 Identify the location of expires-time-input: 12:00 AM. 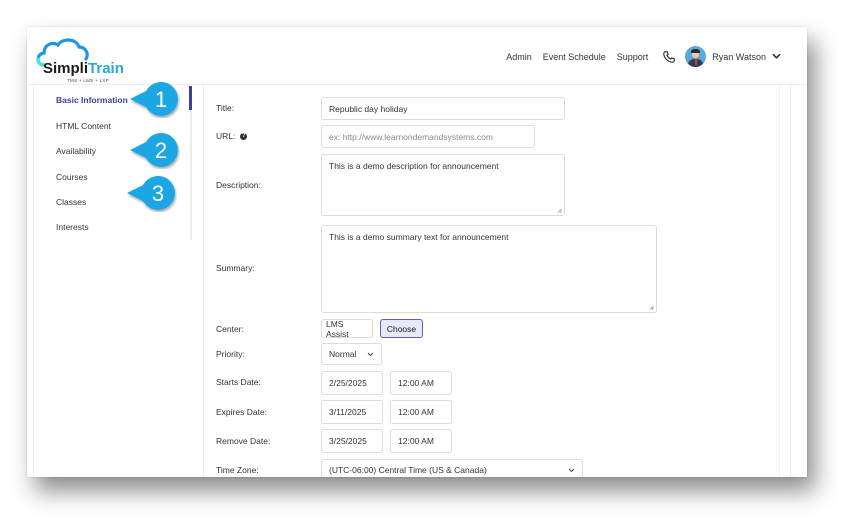
(421, 412).